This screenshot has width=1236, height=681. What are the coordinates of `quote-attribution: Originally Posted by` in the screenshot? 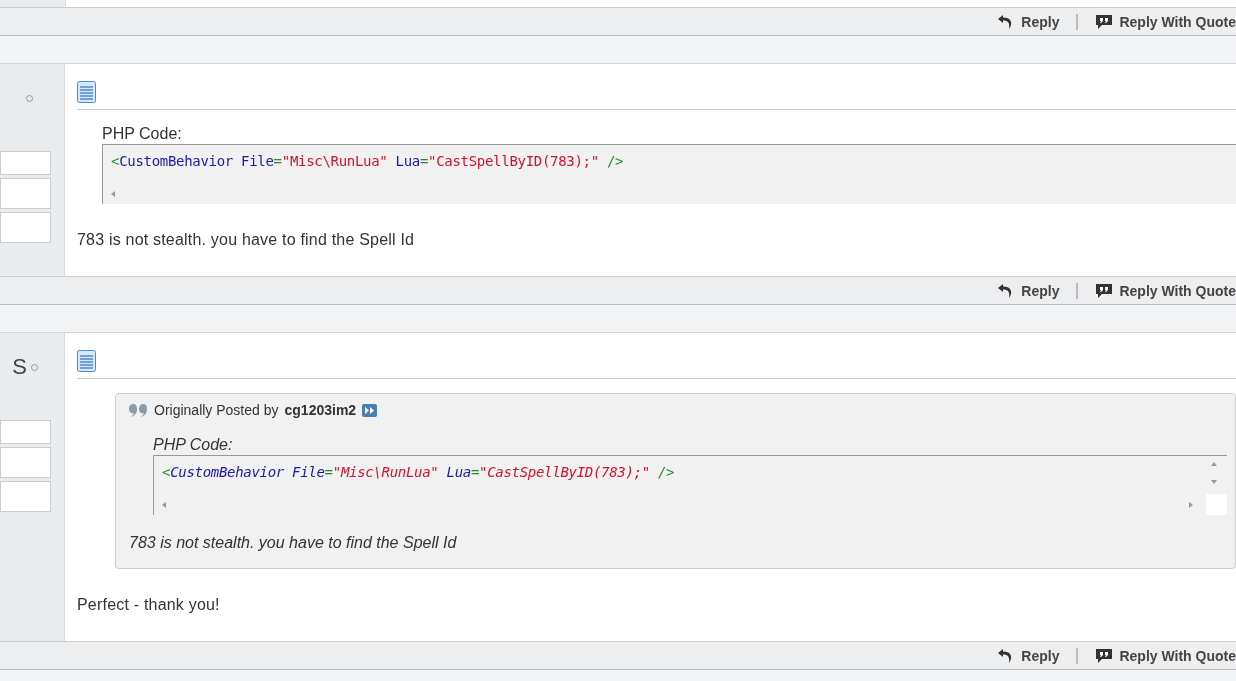 It's located at (216, 410).